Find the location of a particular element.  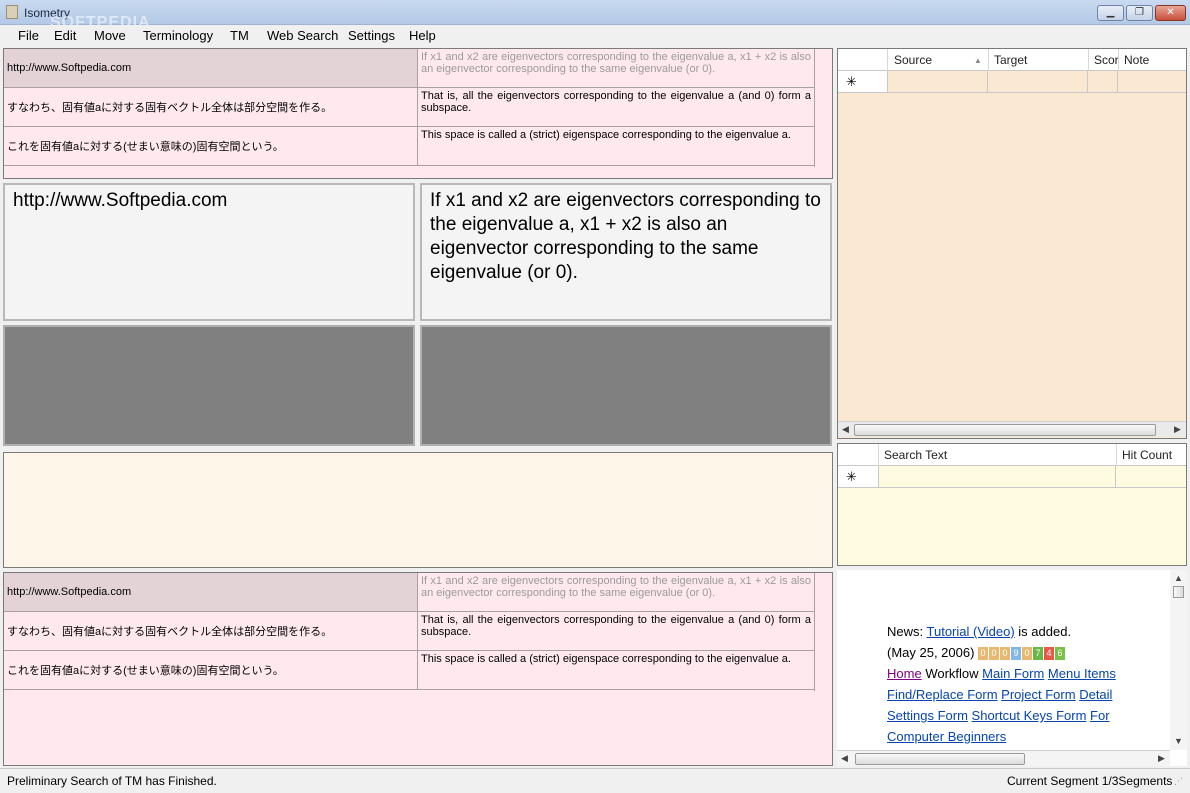

tm-grid: Source ▲ Target Scor Note ✳ ◀ ▶ is located at coordinates (1012, 243).